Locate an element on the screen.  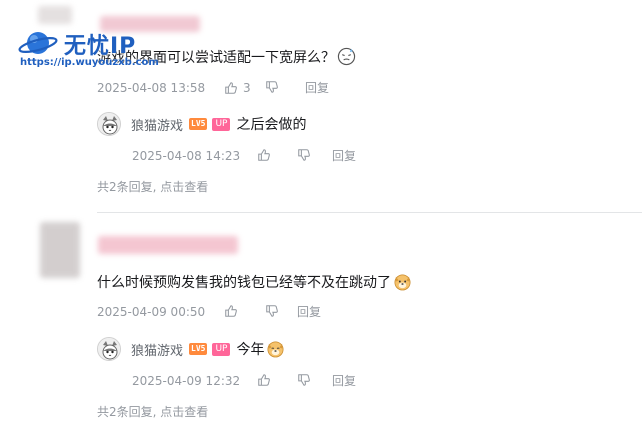
comment-2-dislike-button is located at coordinates (272, 311).